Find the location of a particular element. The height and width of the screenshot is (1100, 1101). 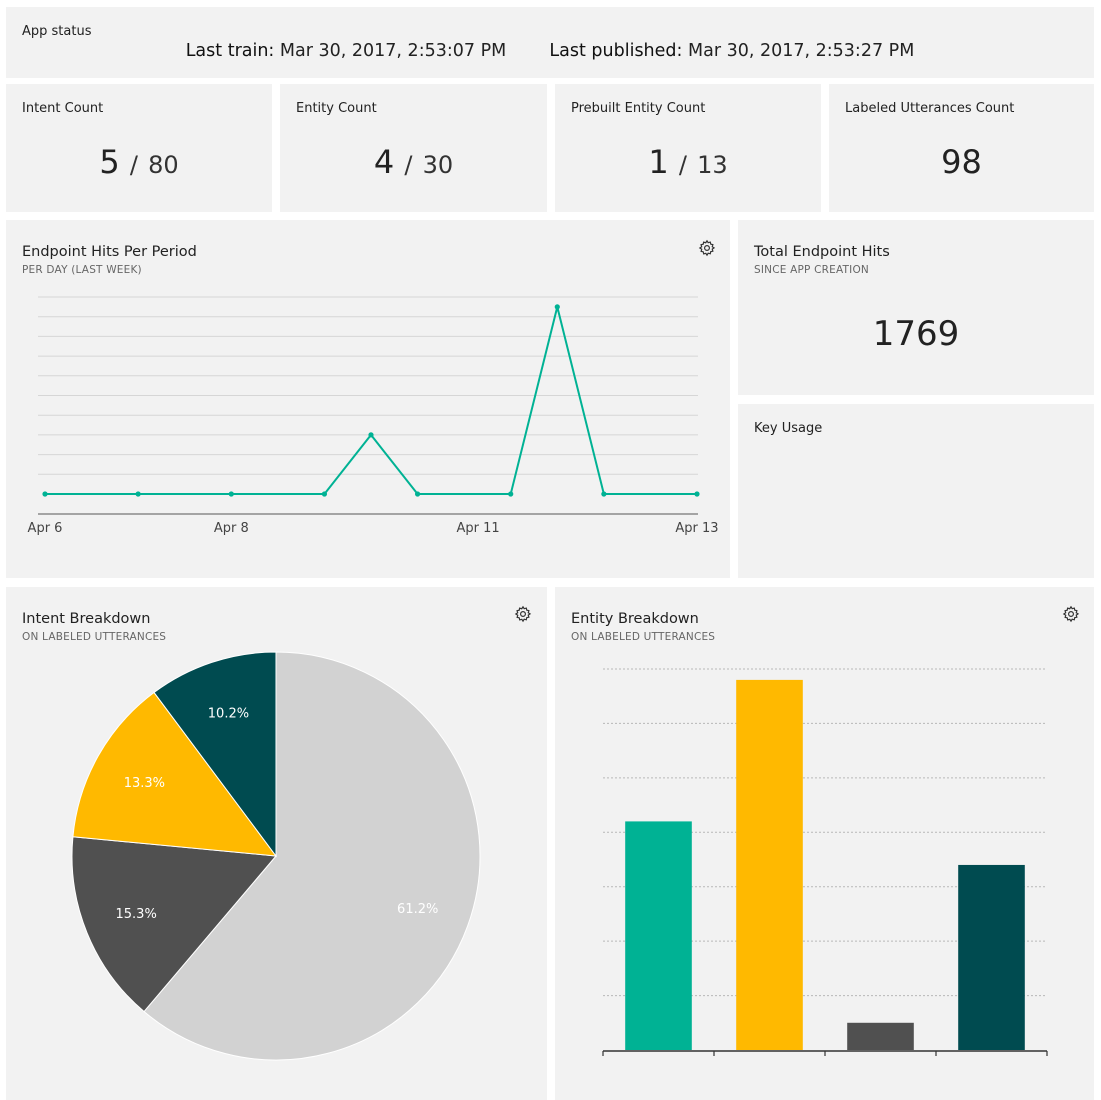

endpoint-hits-line-chart: Apr 6 Apr 8 Apr 11 Apr 13 is located at coordinates (373, 416).